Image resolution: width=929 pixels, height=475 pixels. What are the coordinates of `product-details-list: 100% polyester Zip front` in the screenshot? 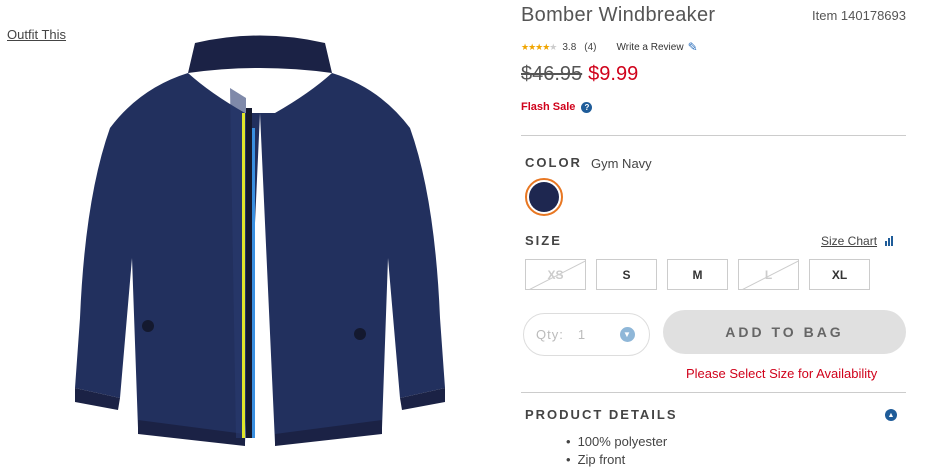 It's located at (617, 451).